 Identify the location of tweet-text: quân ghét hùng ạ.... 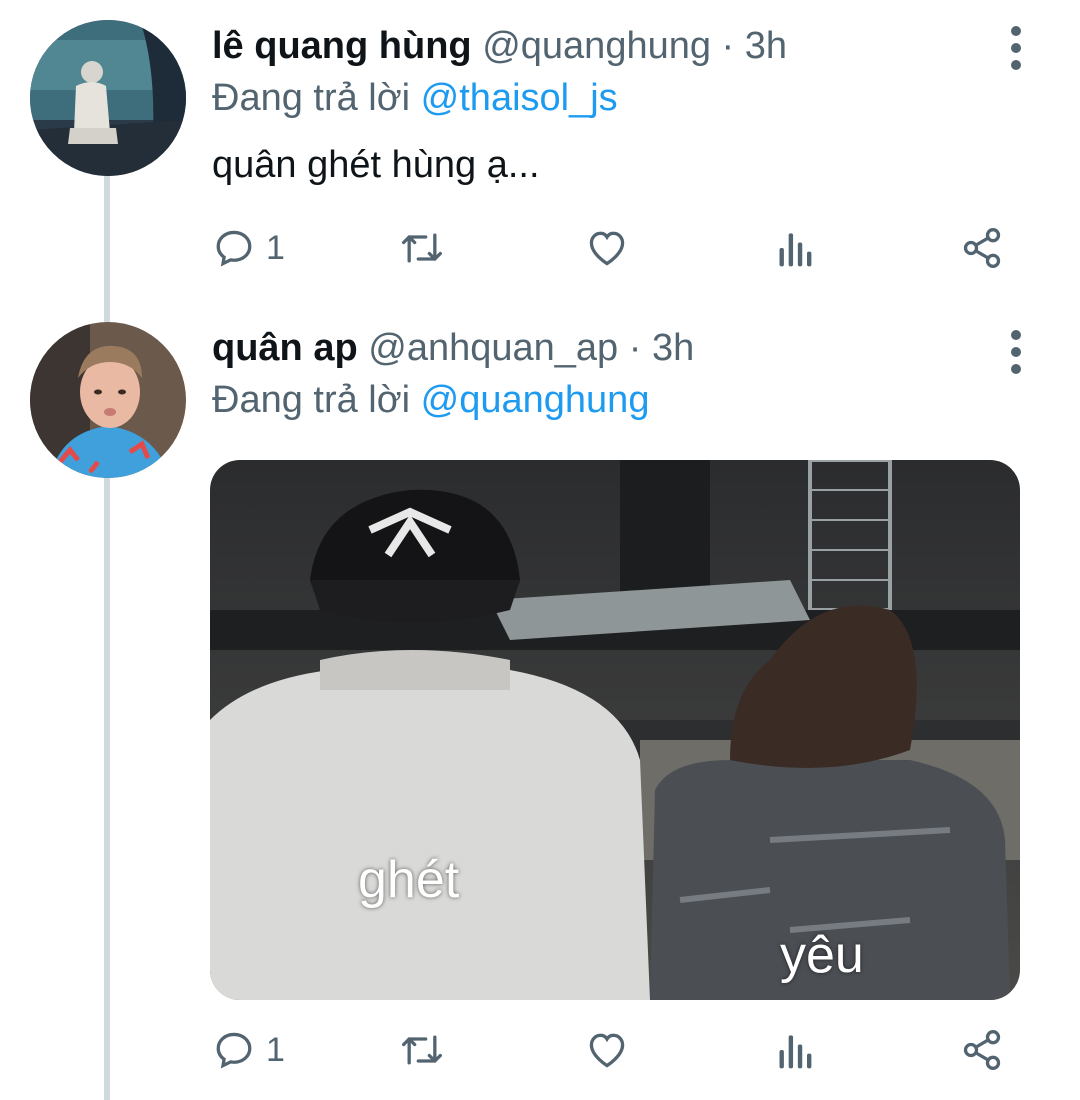
(376, 165).